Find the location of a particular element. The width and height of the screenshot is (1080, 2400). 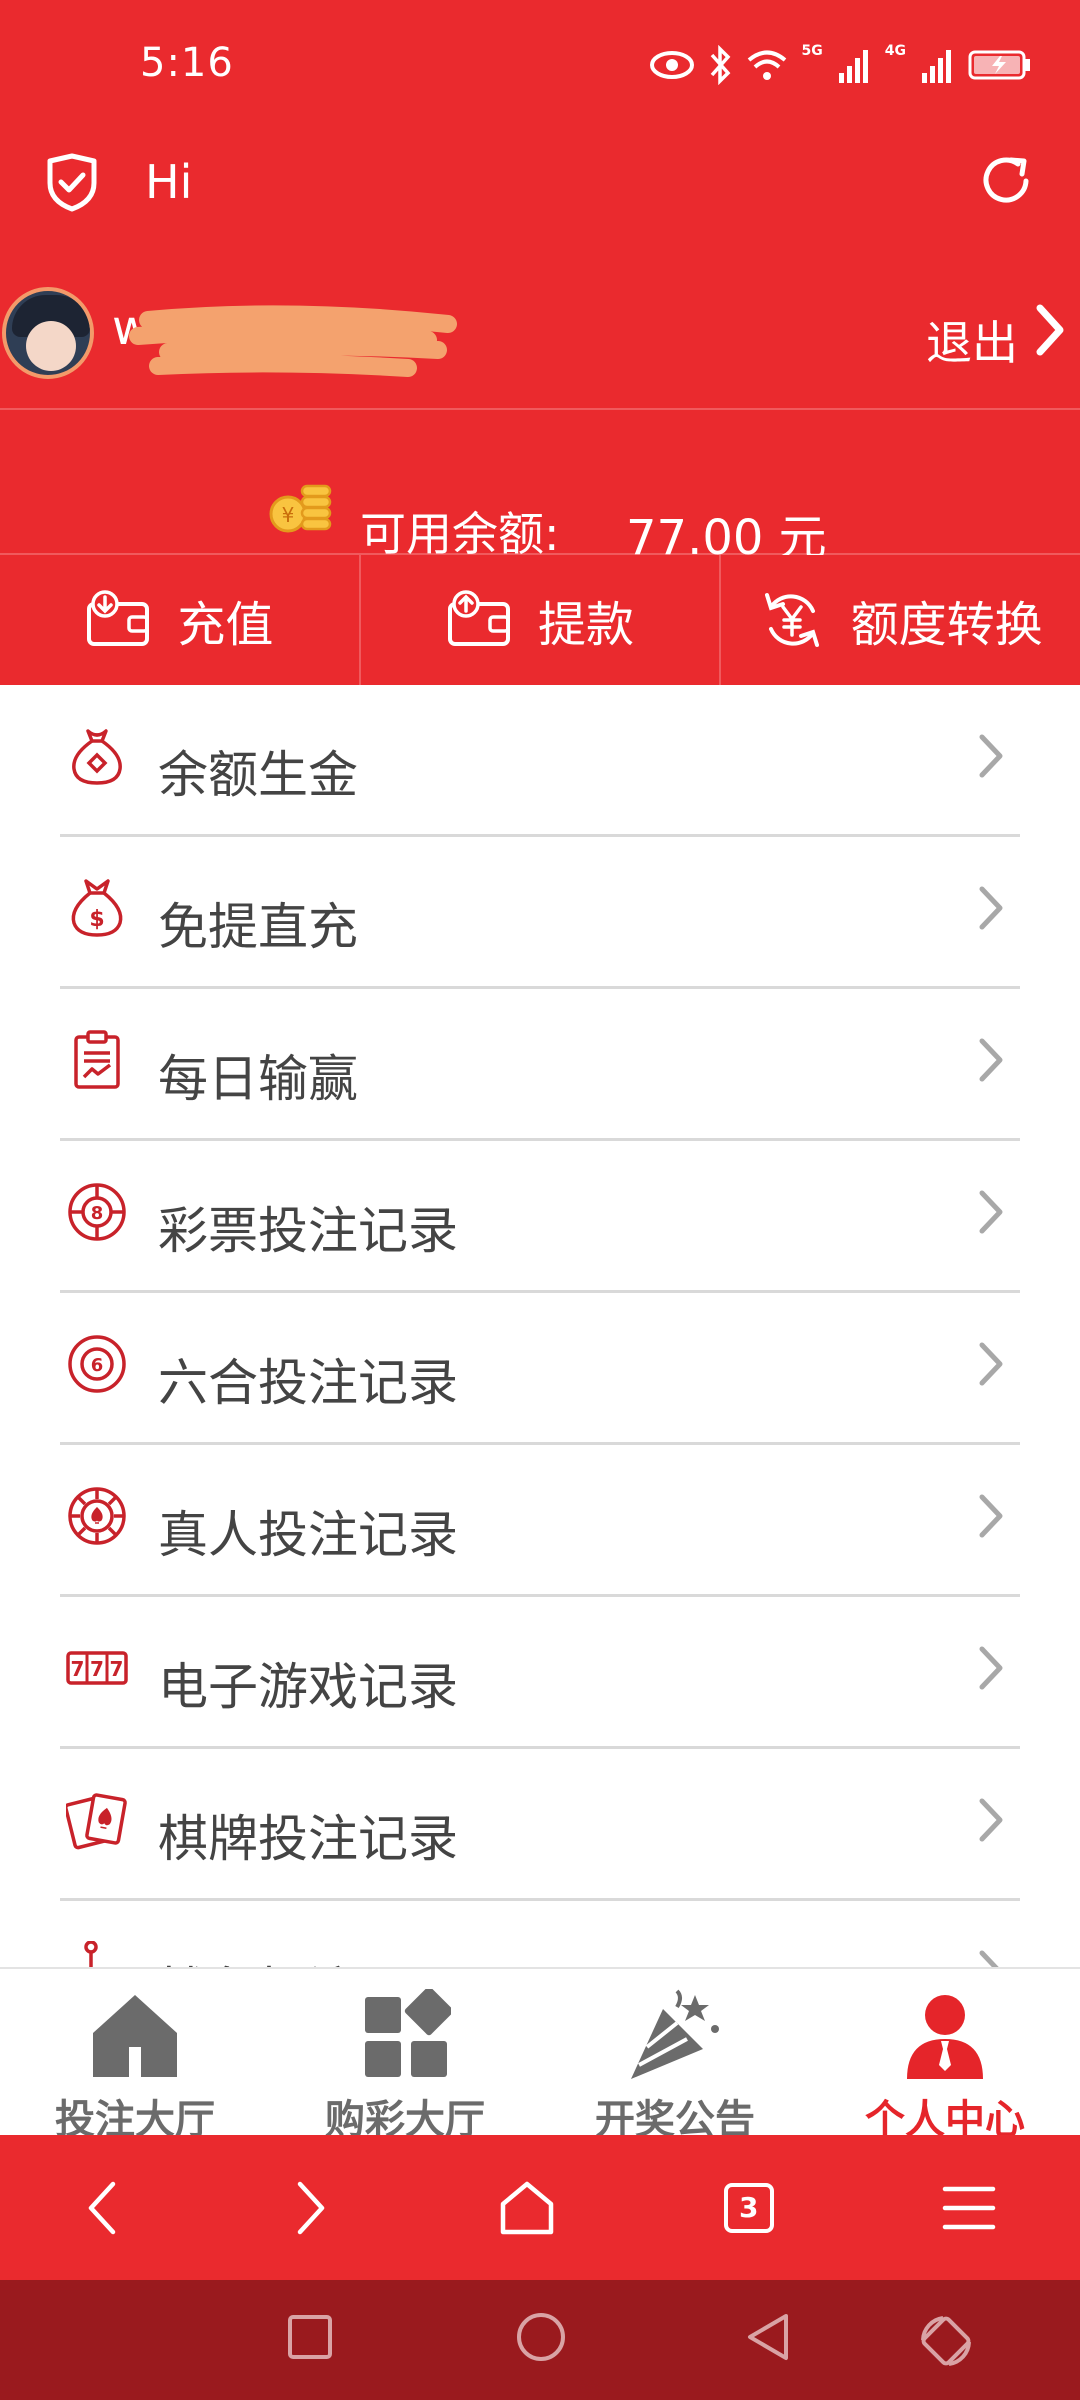

menu-item-mark-six-records: 6 六合投注记录 is located at coordinates (540, 1369).